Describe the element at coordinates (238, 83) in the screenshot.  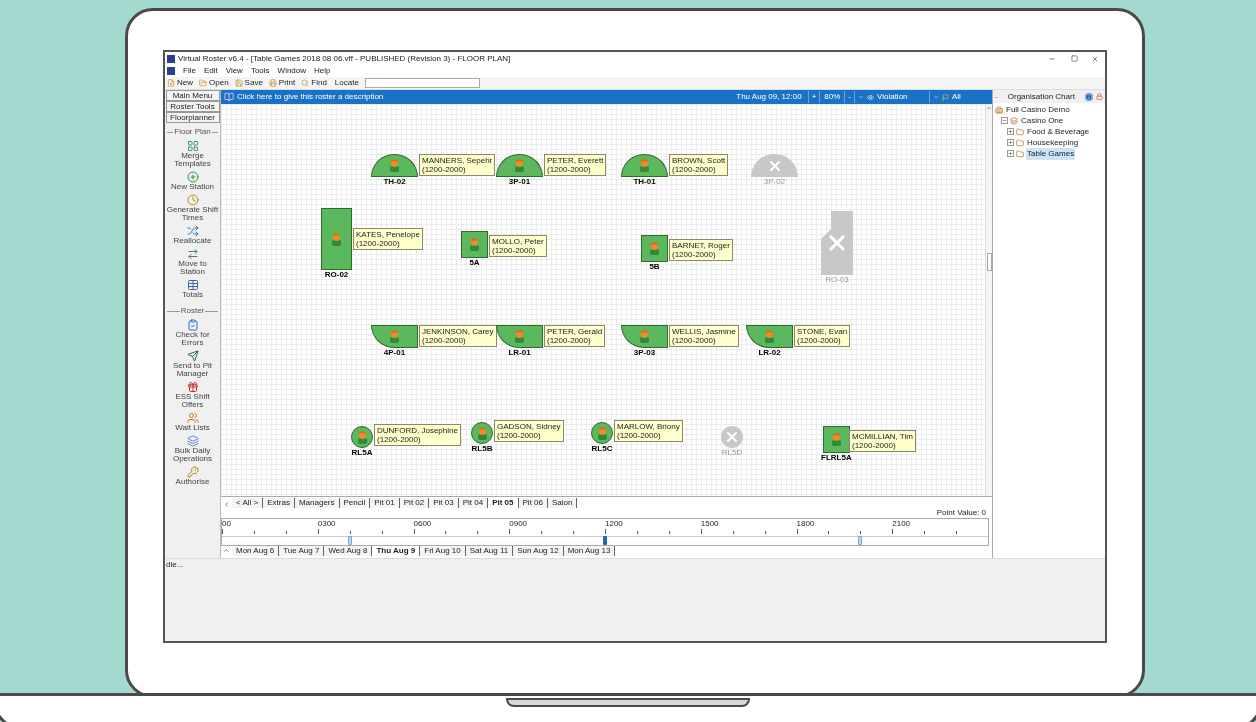
I see `save-icon` at that location.